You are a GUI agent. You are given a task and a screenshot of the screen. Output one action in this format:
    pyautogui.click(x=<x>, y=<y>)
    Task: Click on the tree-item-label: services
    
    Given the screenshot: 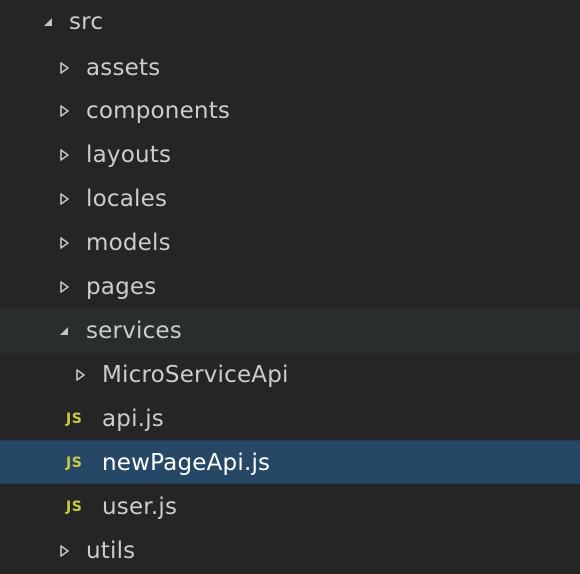 What is the action you would take?
    pyautogui.click(x=134, y=331)
    